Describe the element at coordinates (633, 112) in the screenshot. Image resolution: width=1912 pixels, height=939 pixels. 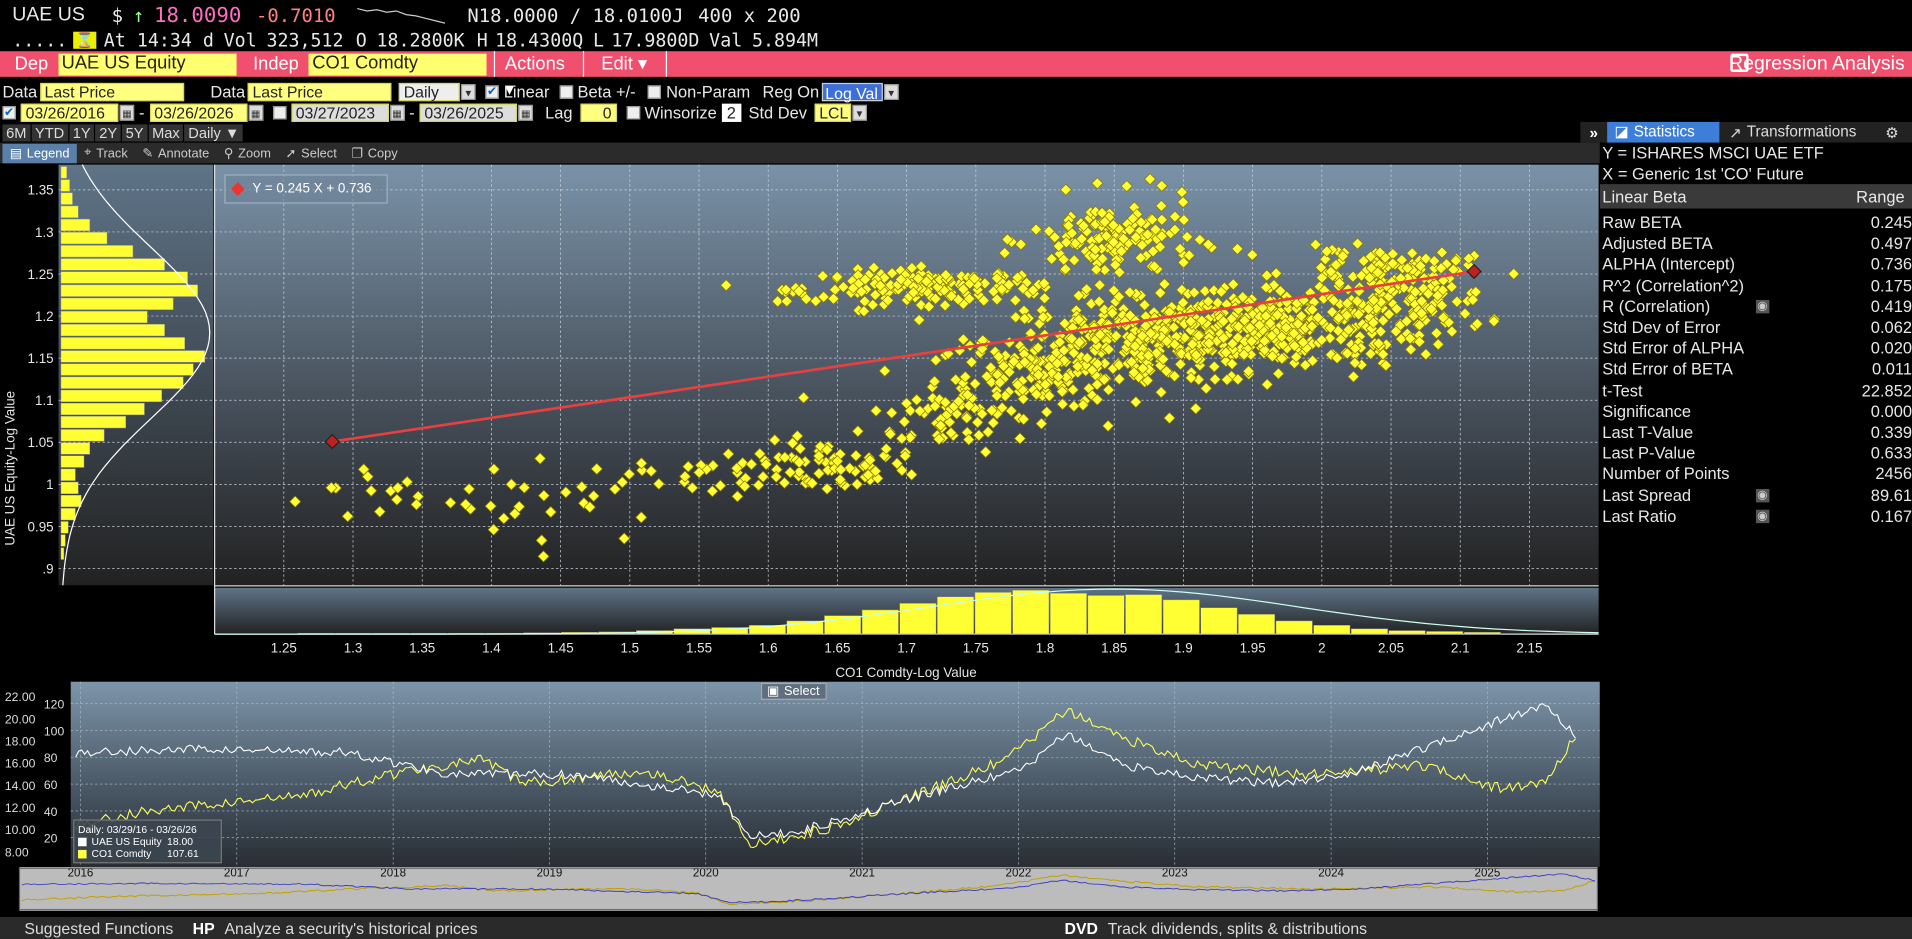
I see `winsorize-checkbox` at that location.